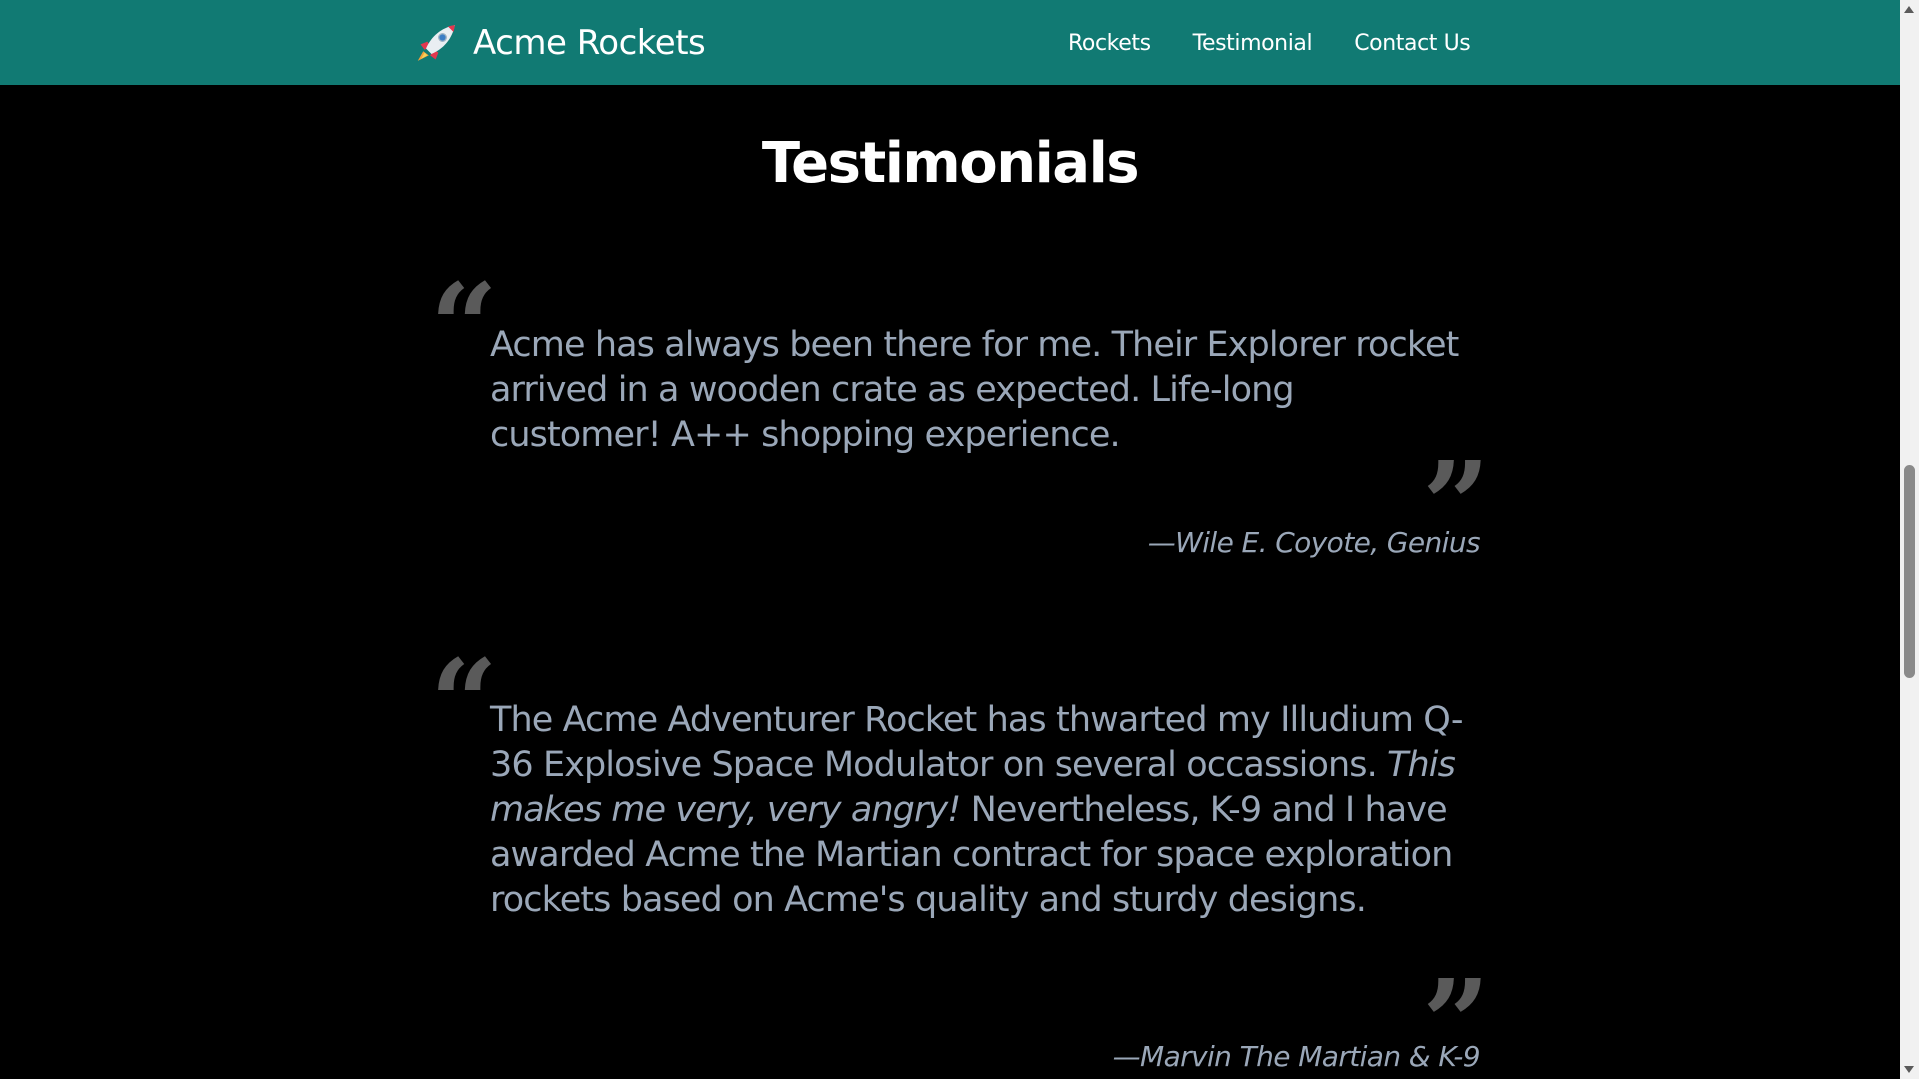  Describe the element at coordinates (1109, 44) in the screenshot. I see `nav-link-rockets: Rockets` at that location.